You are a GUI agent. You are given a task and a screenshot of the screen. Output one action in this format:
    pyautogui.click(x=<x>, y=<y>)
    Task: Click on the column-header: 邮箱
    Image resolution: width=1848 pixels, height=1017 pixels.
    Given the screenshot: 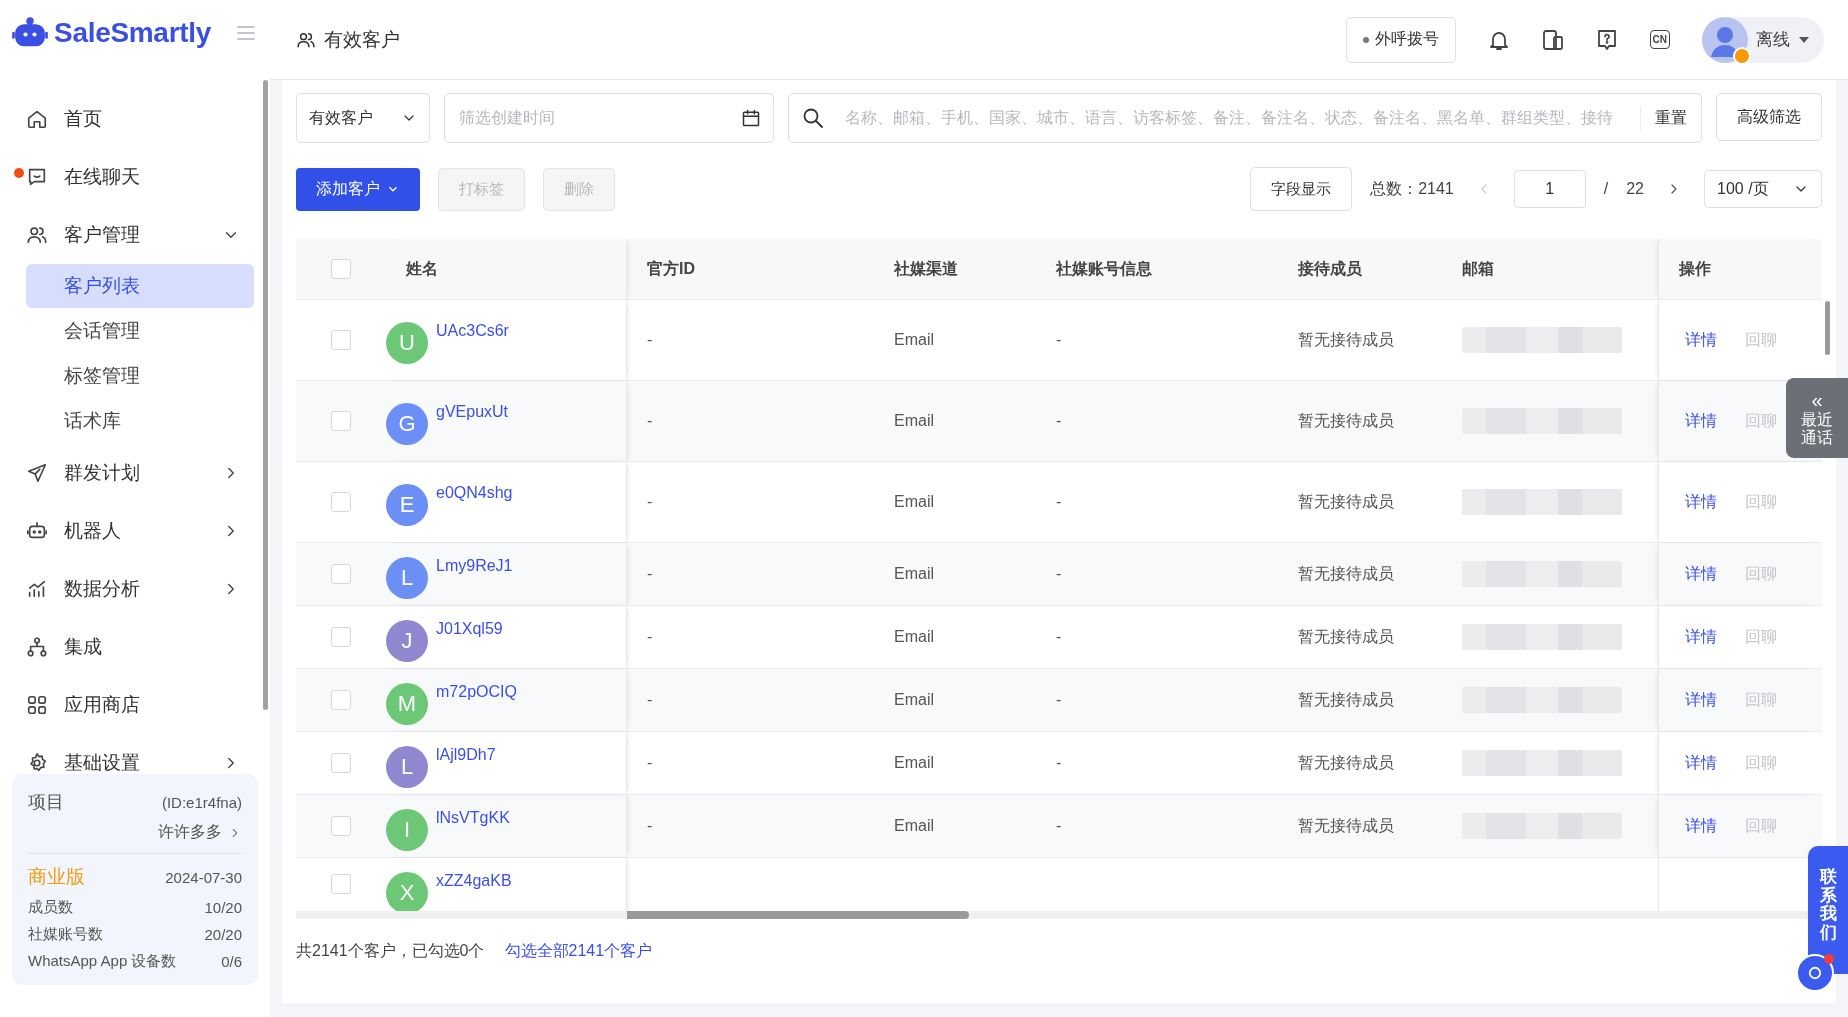 What is the action you would take?
    pyautogui.click(x=1478, y=268)
    